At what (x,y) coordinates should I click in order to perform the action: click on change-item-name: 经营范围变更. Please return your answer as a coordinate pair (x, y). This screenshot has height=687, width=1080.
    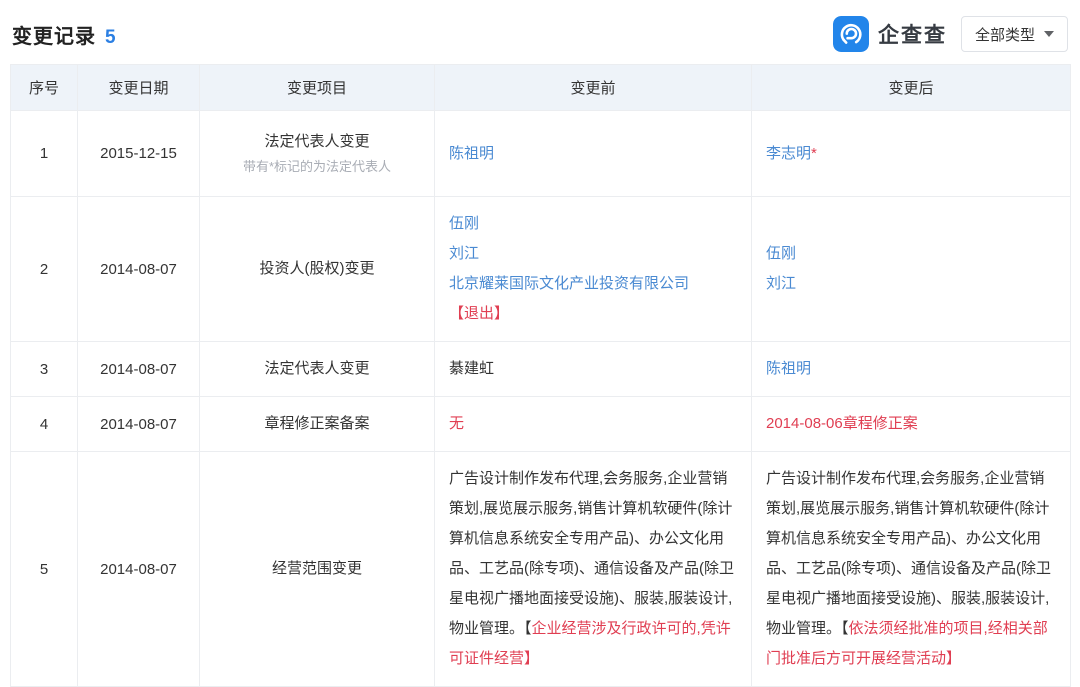
    Looking at the image, I should click on (316, 568).